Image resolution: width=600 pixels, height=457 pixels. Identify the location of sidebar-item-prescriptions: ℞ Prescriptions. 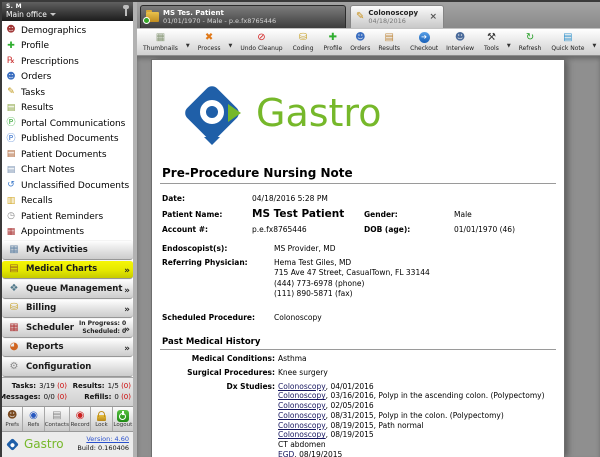
(67, 62).